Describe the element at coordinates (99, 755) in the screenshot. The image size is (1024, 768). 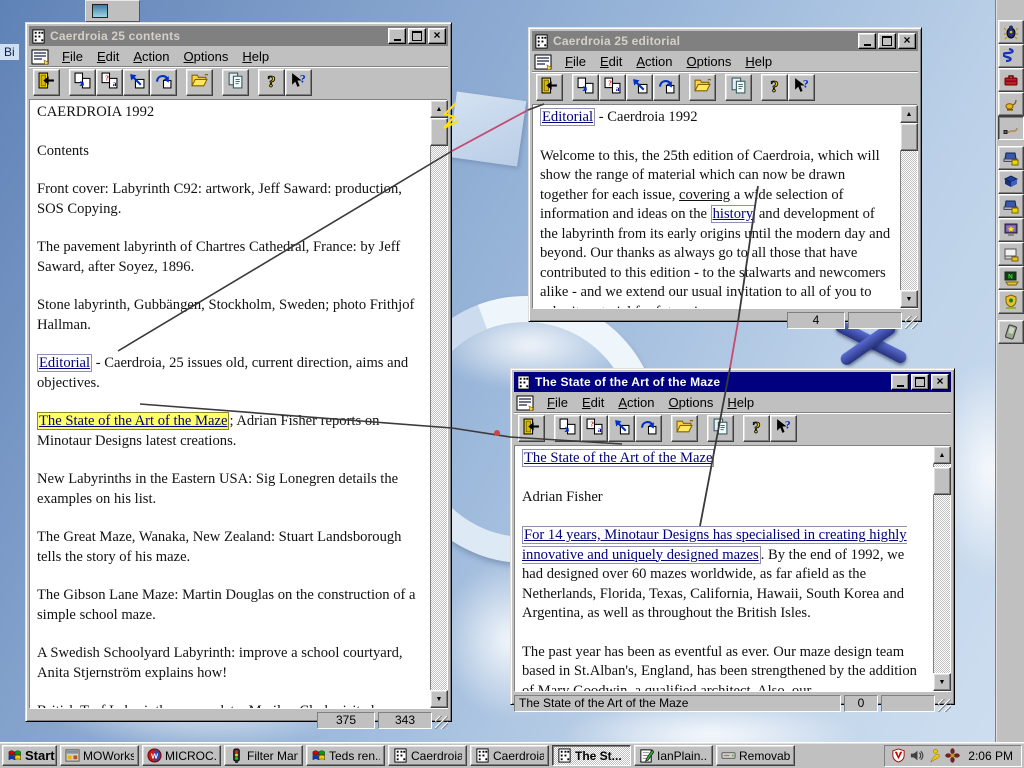
I see `taskbar-button-moworks: MOWorks` at that location.